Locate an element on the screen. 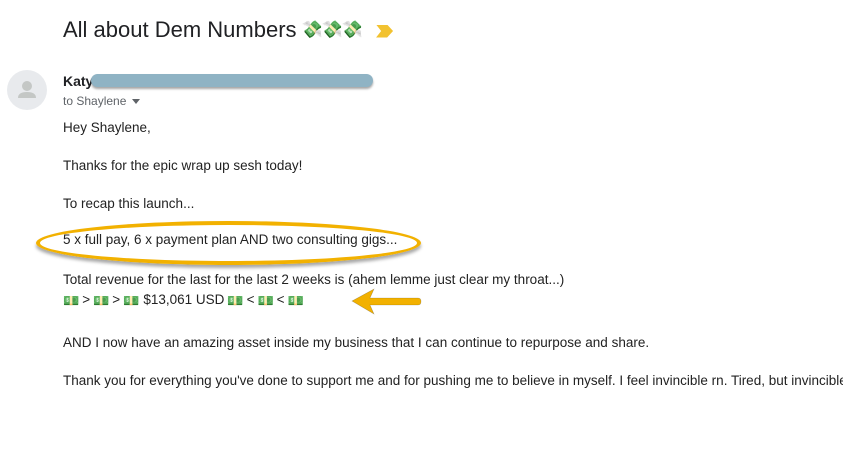  arrow-left-icon is located at coordinates (386, 301).